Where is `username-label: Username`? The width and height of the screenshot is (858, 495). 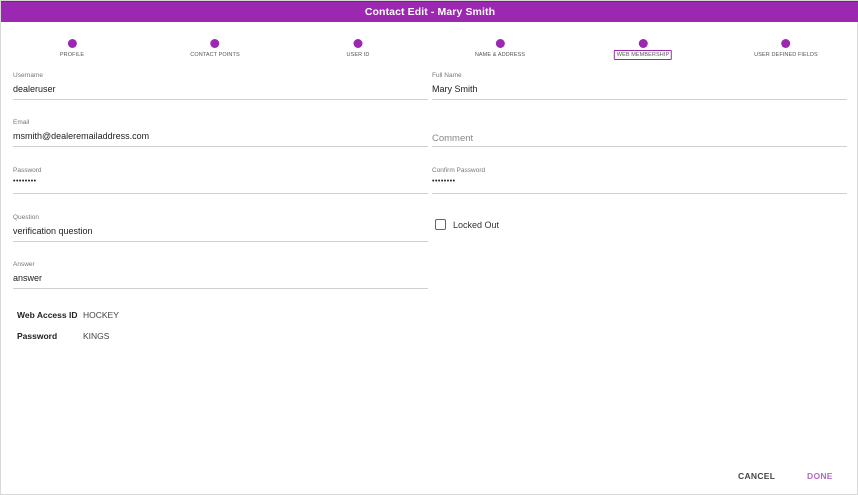
username-label: Username is located at coordinates (28, 75).